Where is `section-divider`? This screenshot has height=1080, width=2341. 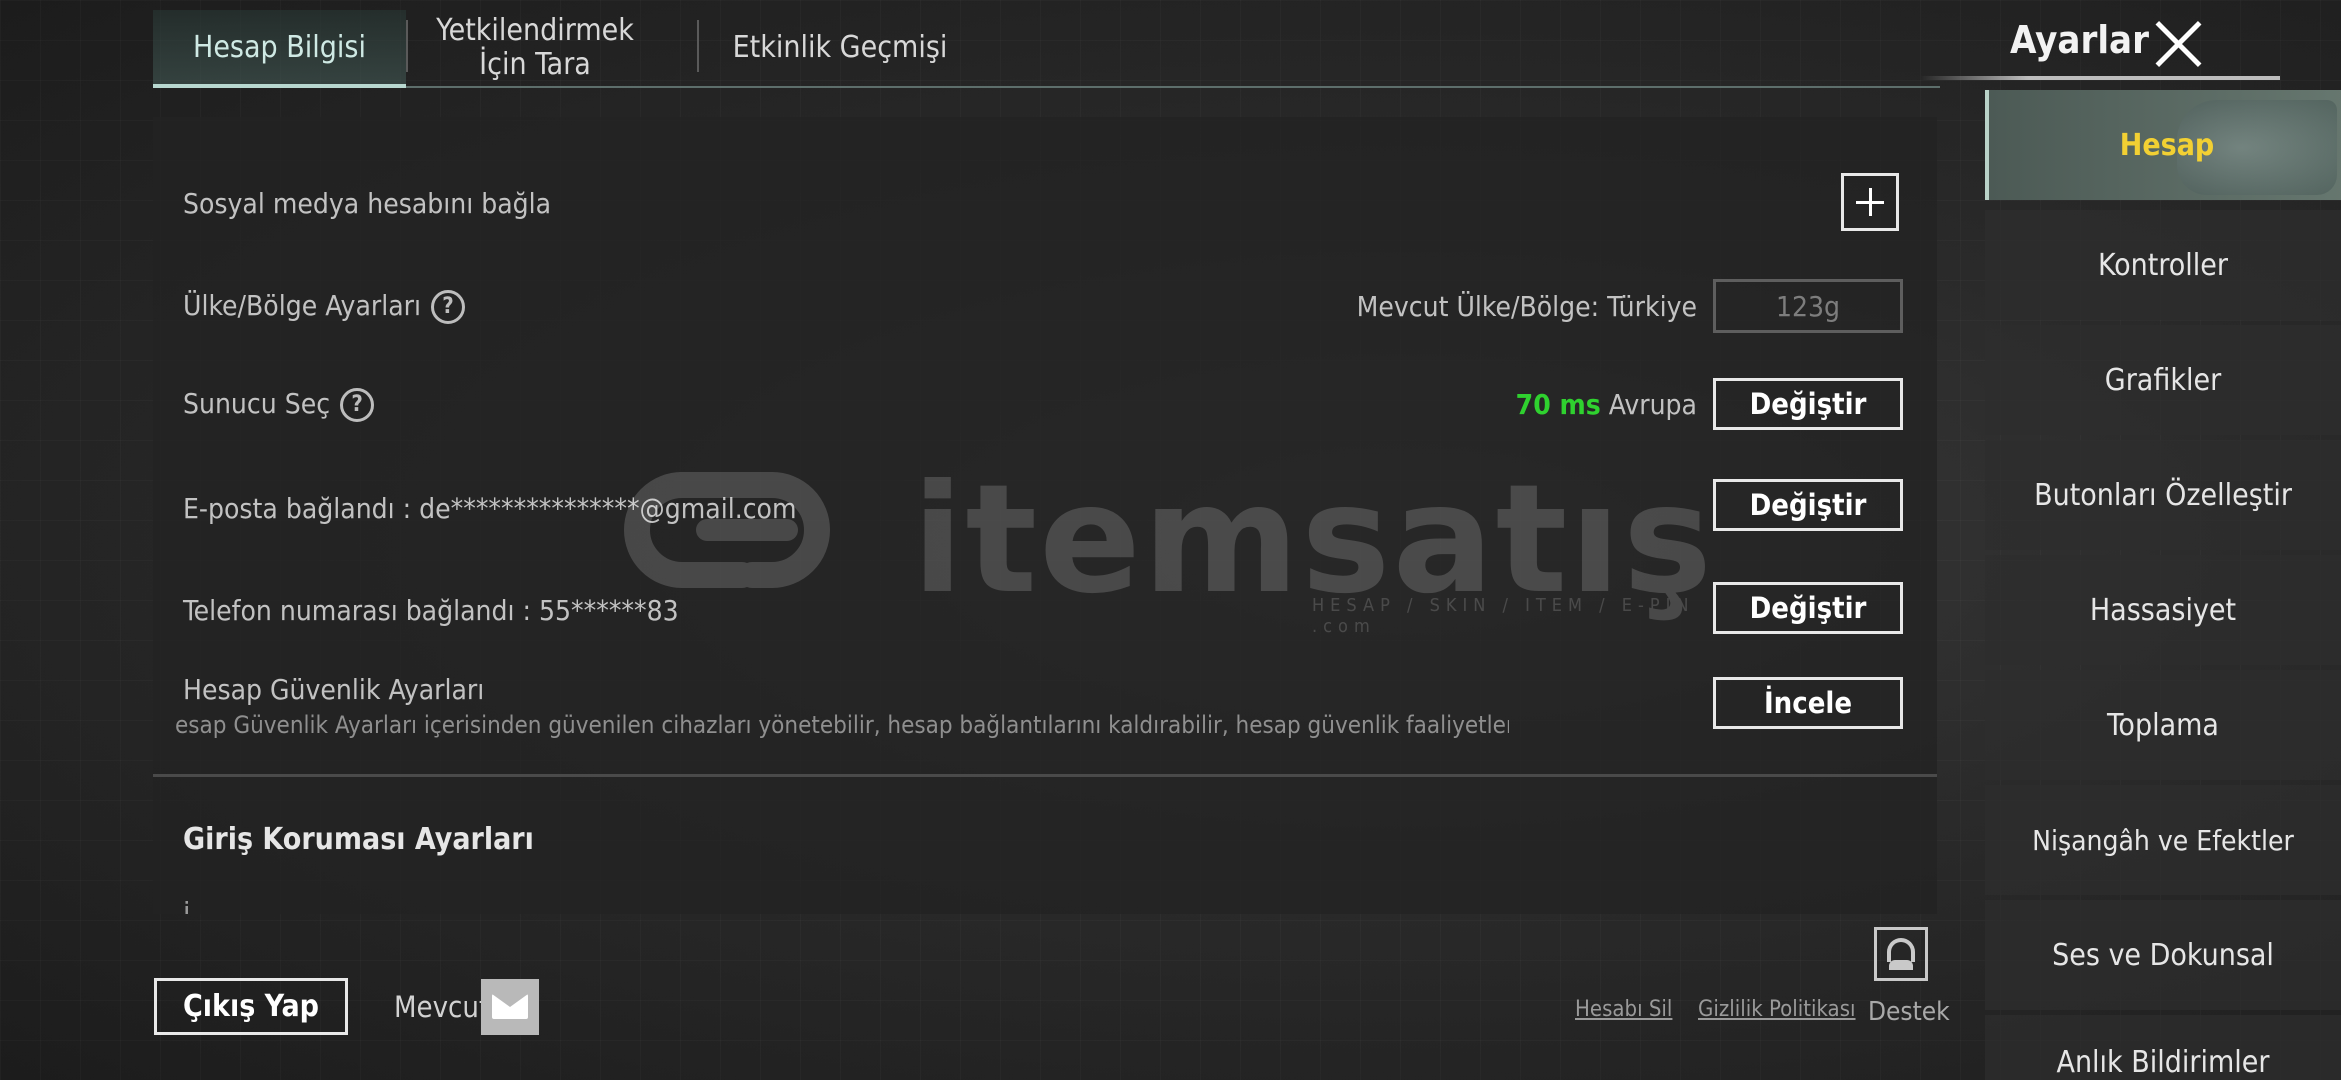
section-divider is located at coordinates (1045, 775).